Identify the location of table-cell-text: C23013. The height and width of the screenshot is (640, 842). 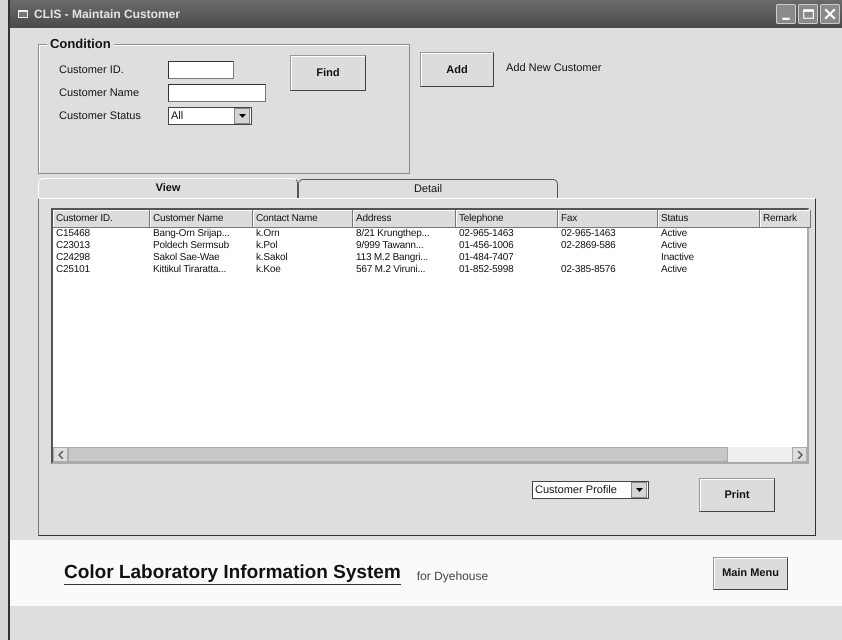
(73, 246).